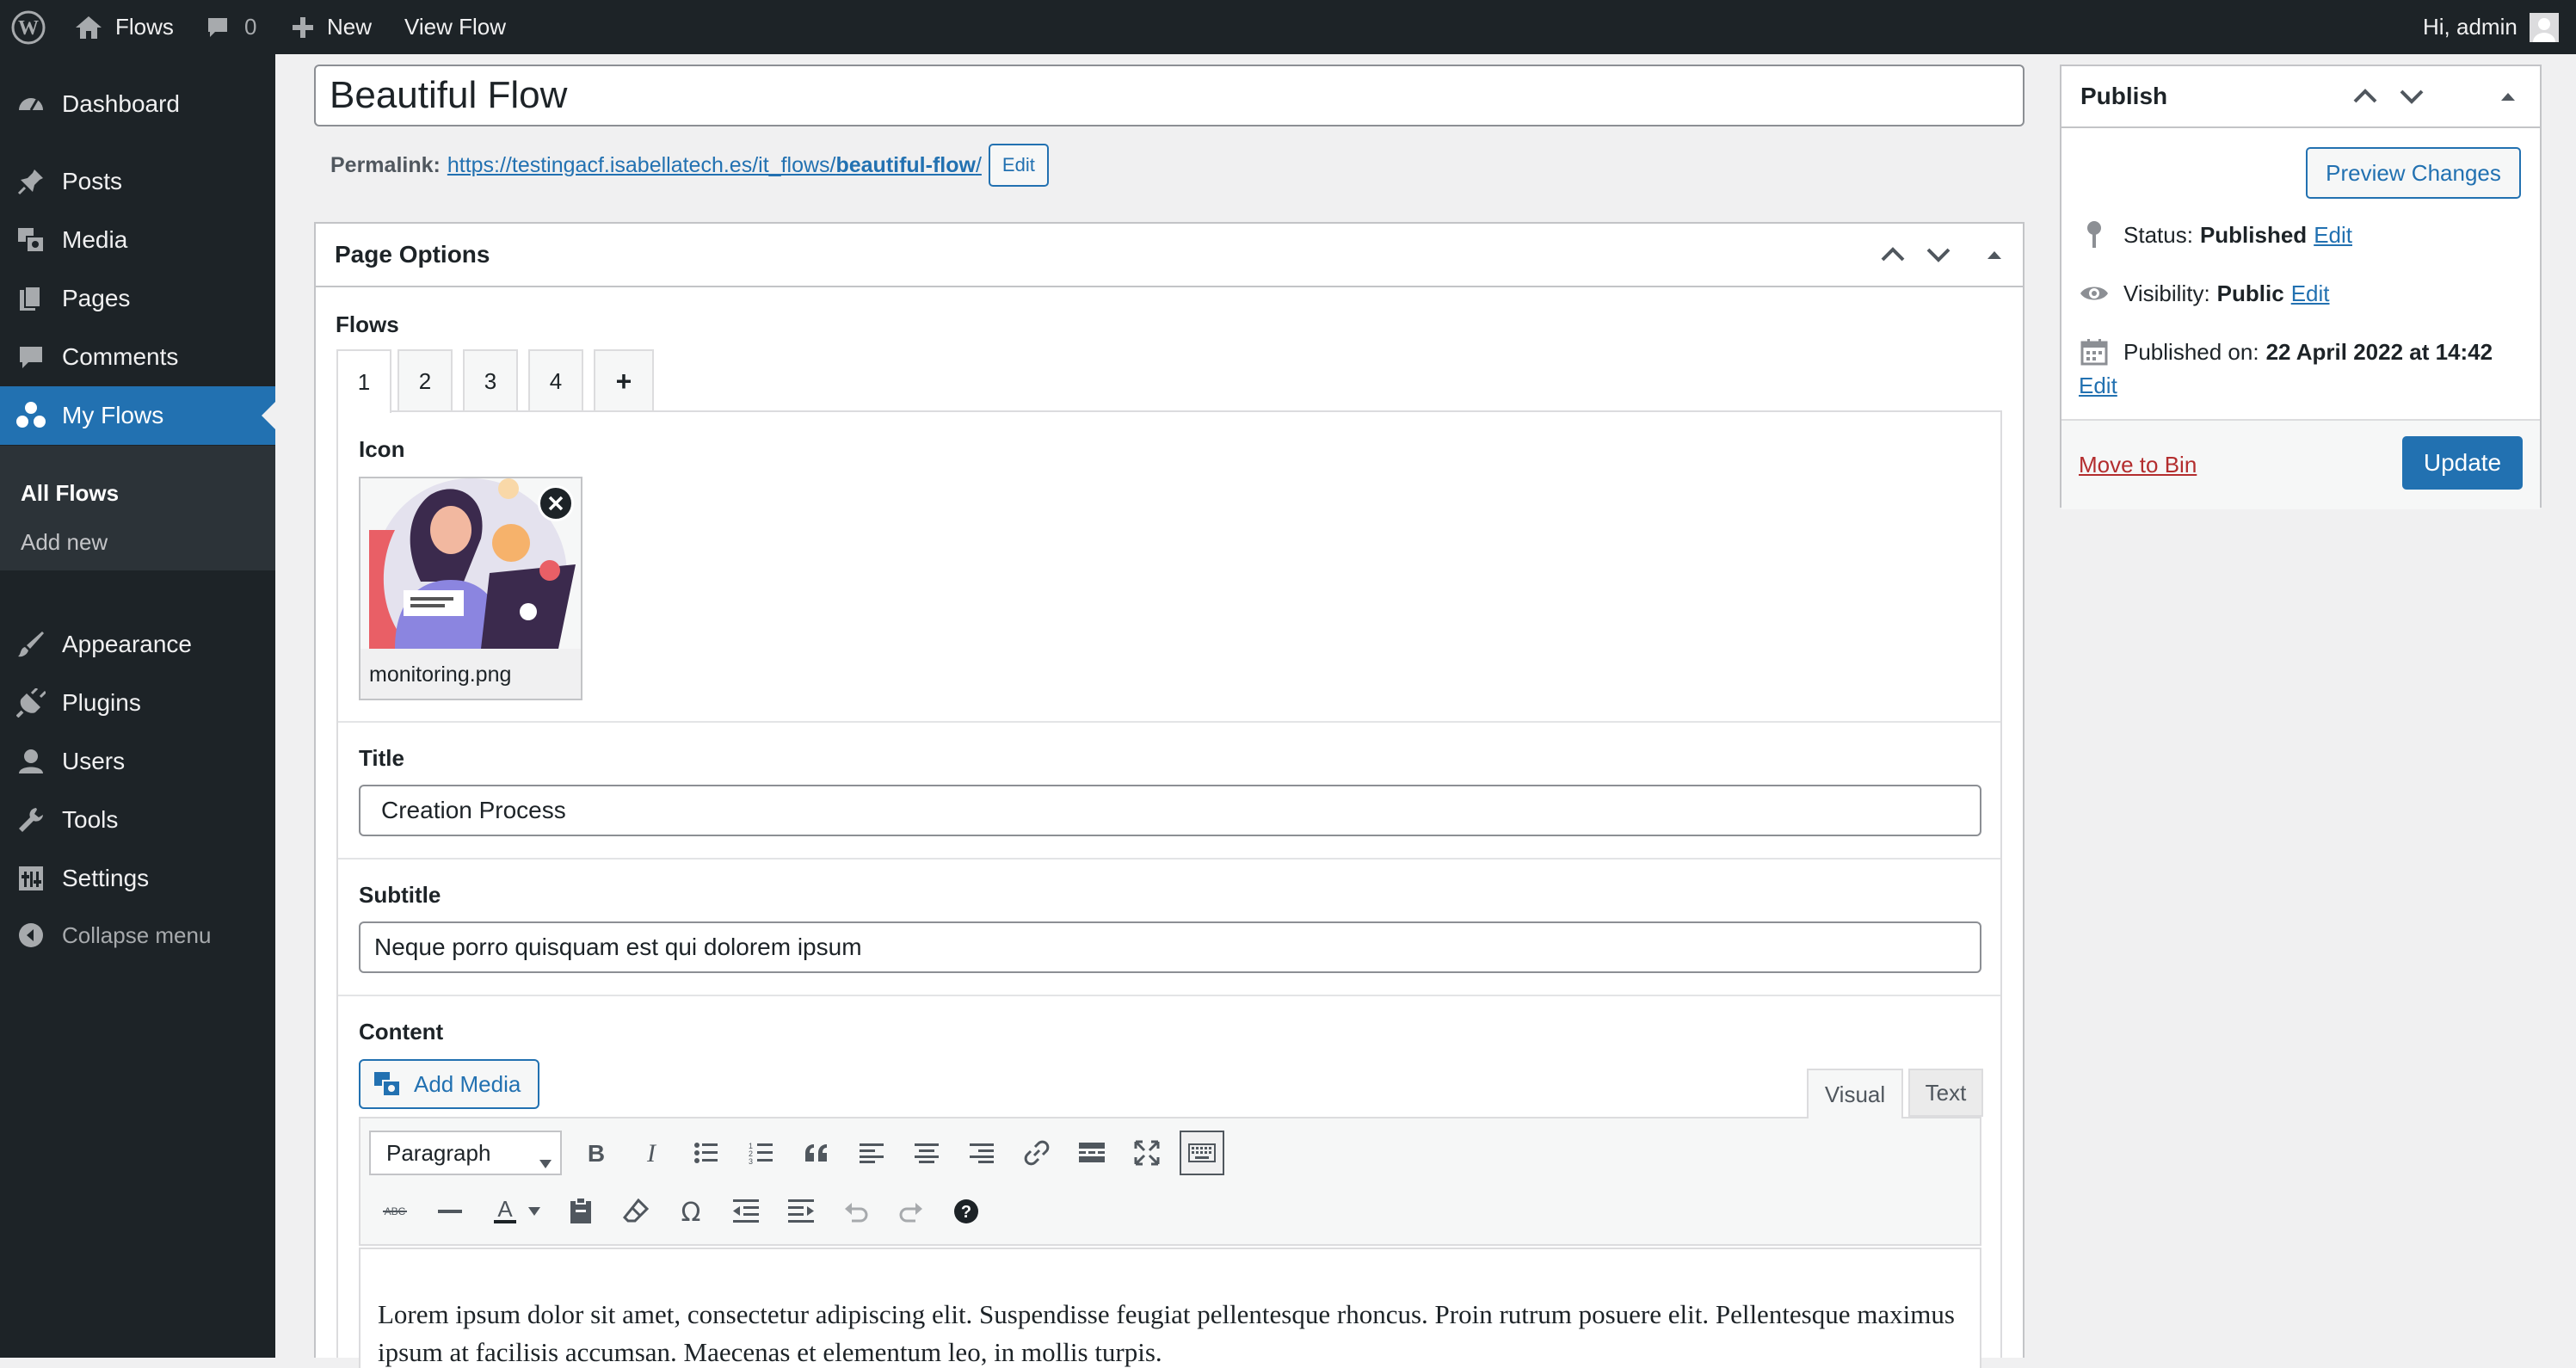 The image size is (2576, 1368). What do you see at coordinates (2463, 463) in the screenshot?
I see `update-button: Update` at bounding box center [2463, 463].